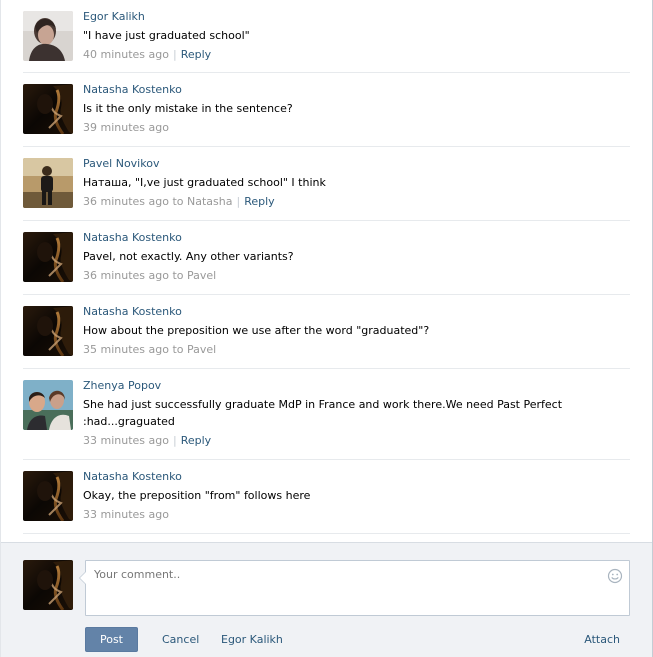 Image resolution: width=653 pixels, height=657 pixels. Describe the element at coordinates (129, 421) in the screenshot. I see `comment-text-line: :had...graguated` at that location.